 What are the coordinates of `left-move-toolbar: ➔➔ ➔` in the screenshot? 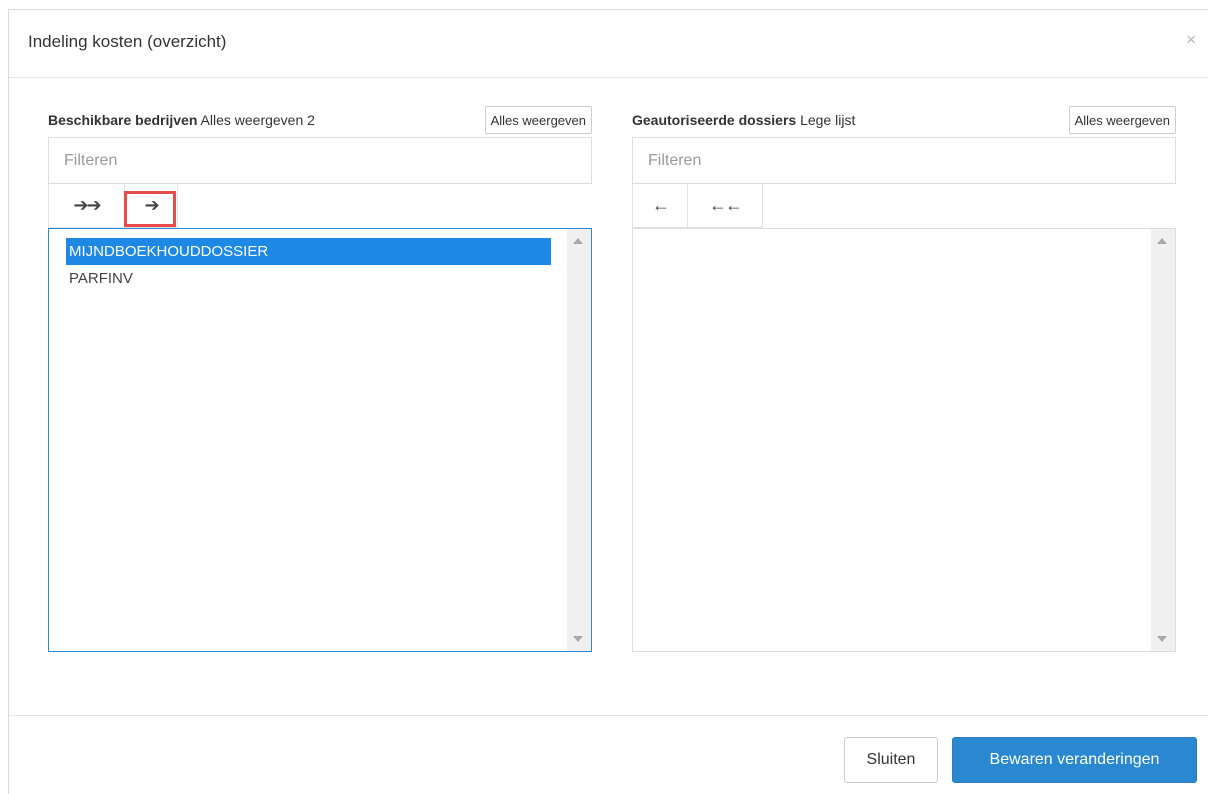 It's located at (113, 206).